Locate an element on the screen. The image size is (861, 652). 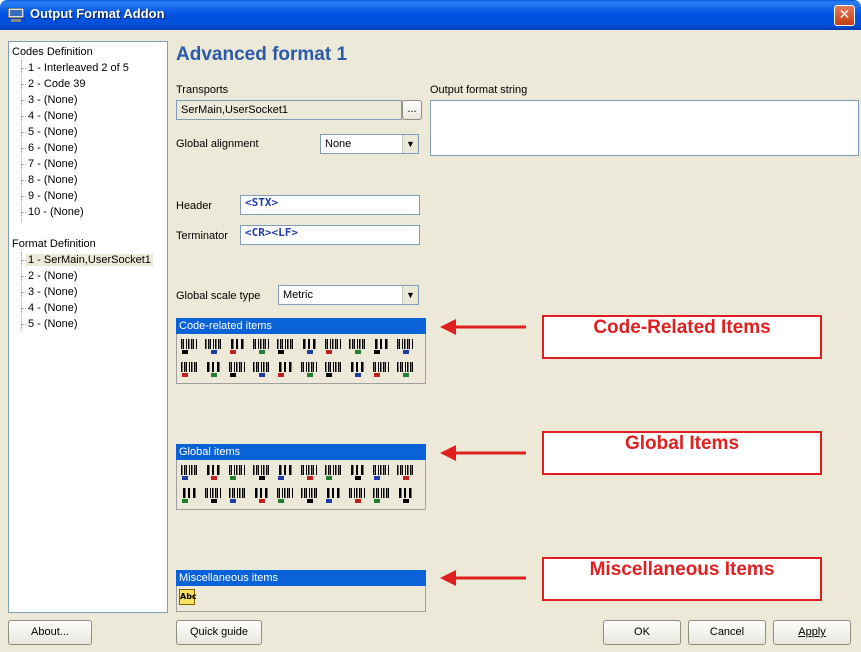
terminator-field: <CR><LF> is located at coordinates (330, 235).